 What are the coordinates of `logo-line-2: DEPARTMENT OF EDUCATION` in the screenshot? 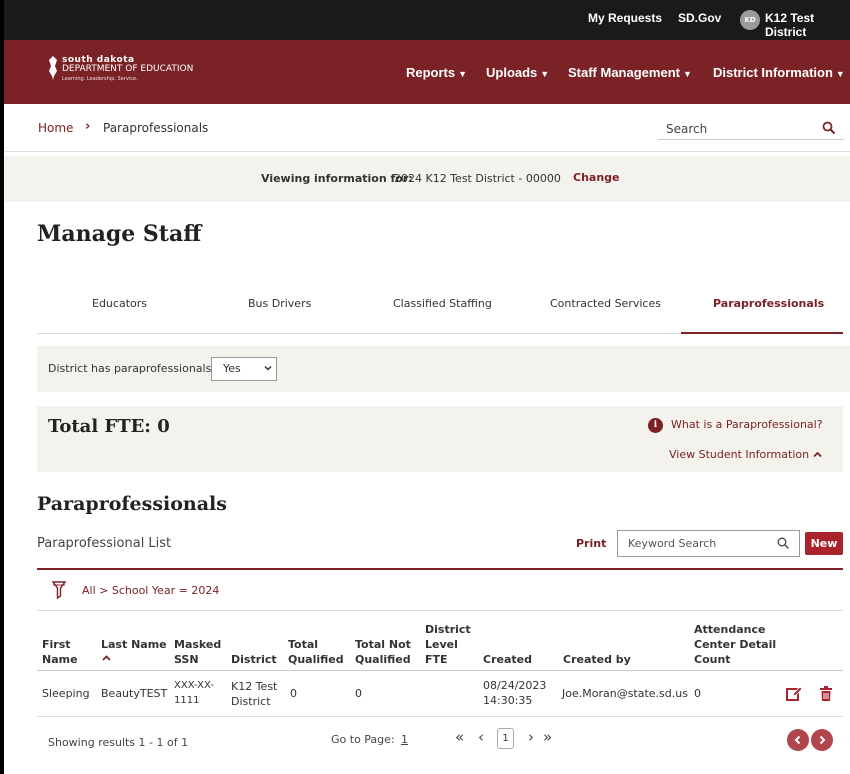 It's located at (128, 69).